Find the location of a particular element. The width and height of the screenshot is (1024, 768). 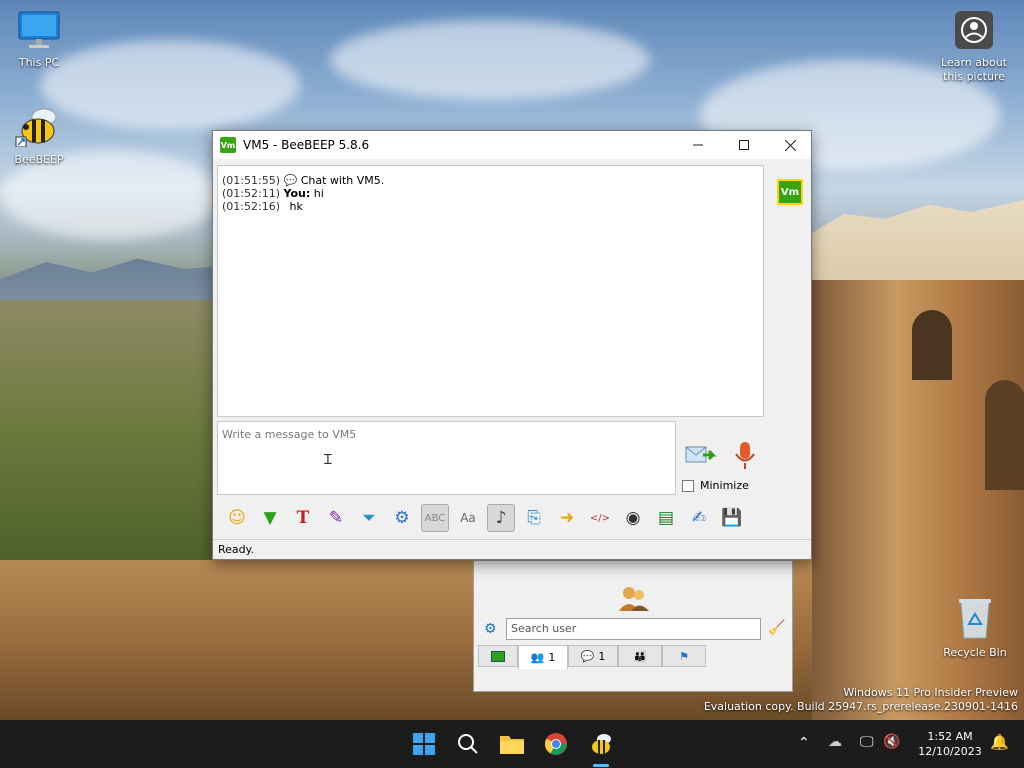

file-explorer-button is located at coordinates (512, 744).